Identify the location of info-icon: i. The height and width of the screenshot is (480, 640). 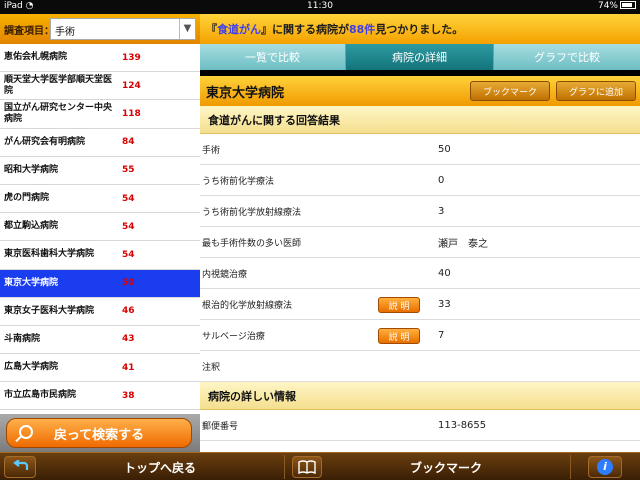
(605, 467).